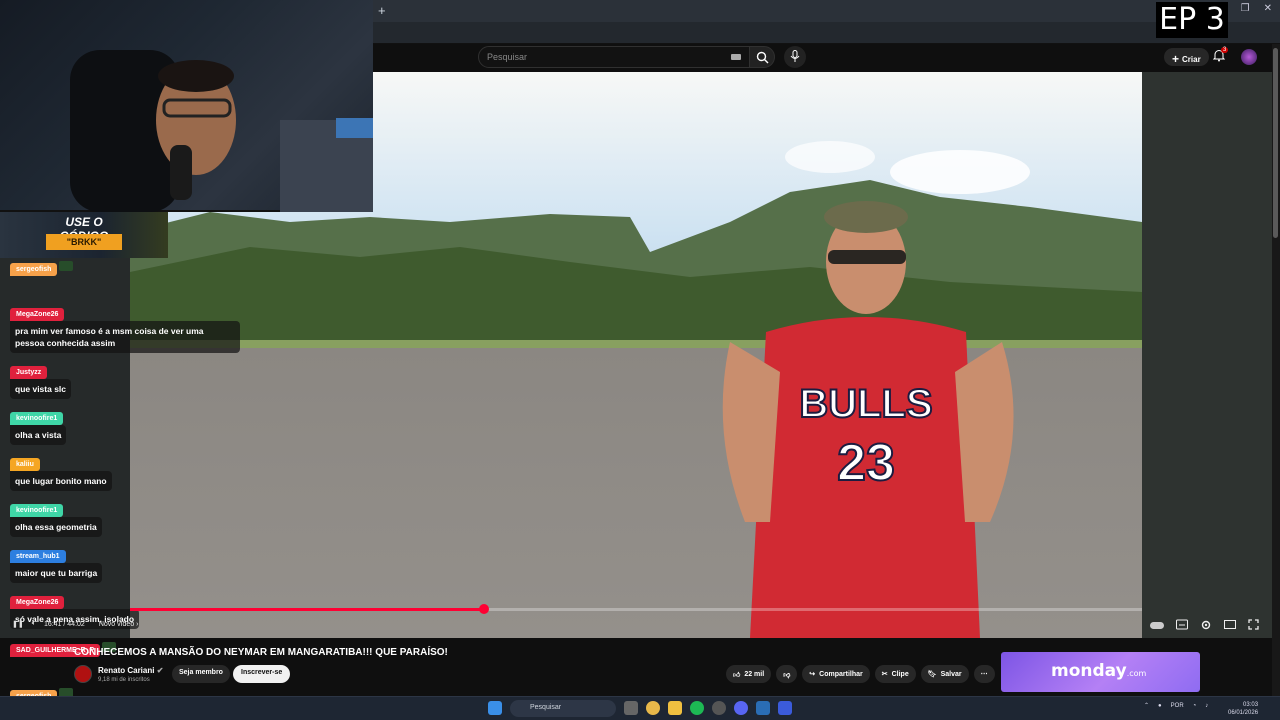 The height and width of the screenshot is (720, 1280). I want to click on search-placeholder: Pesquisar, so click(507, 57).